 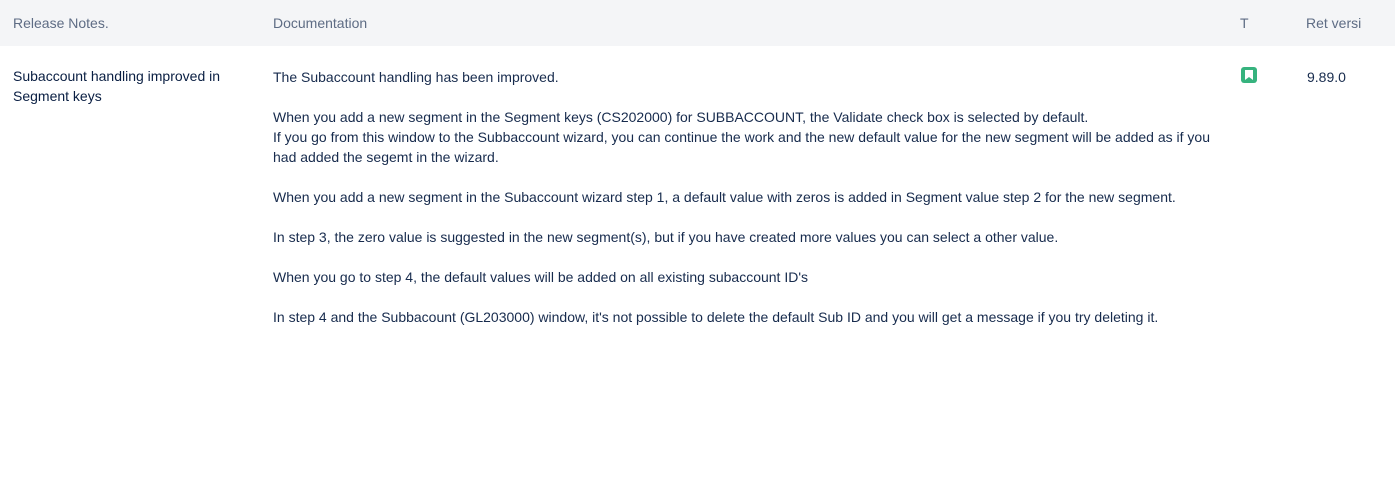 I want to click on issue-type-badge, so click(x=1249, y=75).